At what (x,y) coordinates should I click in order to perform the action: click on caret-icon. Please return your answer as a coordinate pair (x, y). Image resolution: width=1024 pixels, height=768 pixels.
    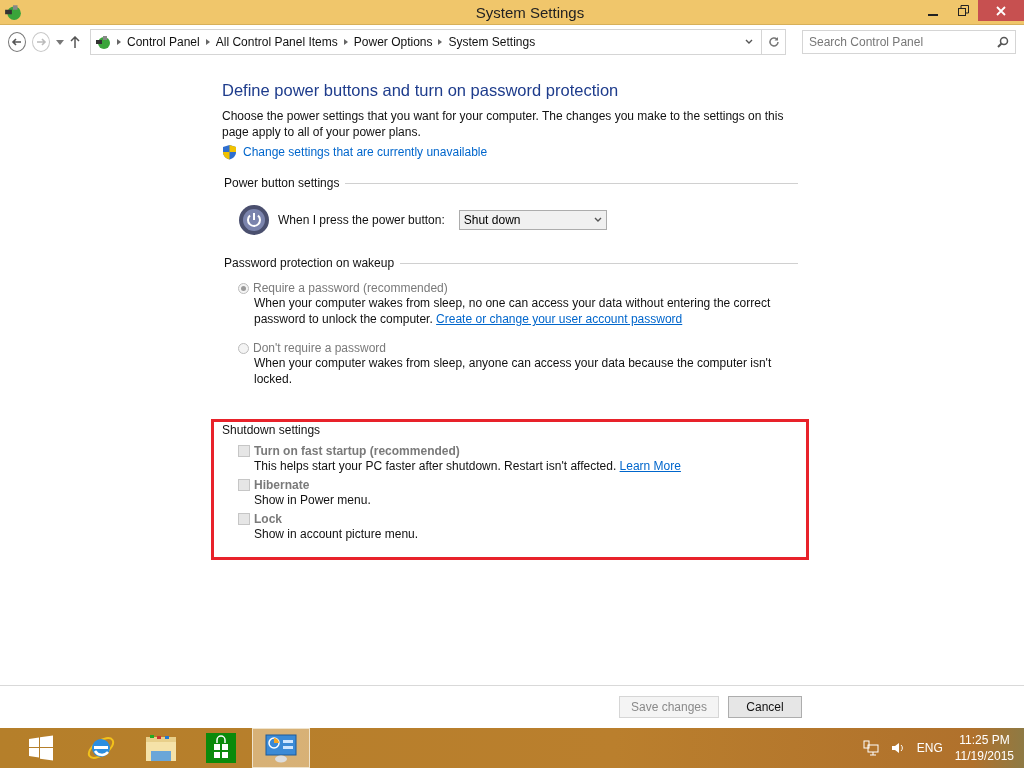
    Looking at the image, I should click on (60, 42).